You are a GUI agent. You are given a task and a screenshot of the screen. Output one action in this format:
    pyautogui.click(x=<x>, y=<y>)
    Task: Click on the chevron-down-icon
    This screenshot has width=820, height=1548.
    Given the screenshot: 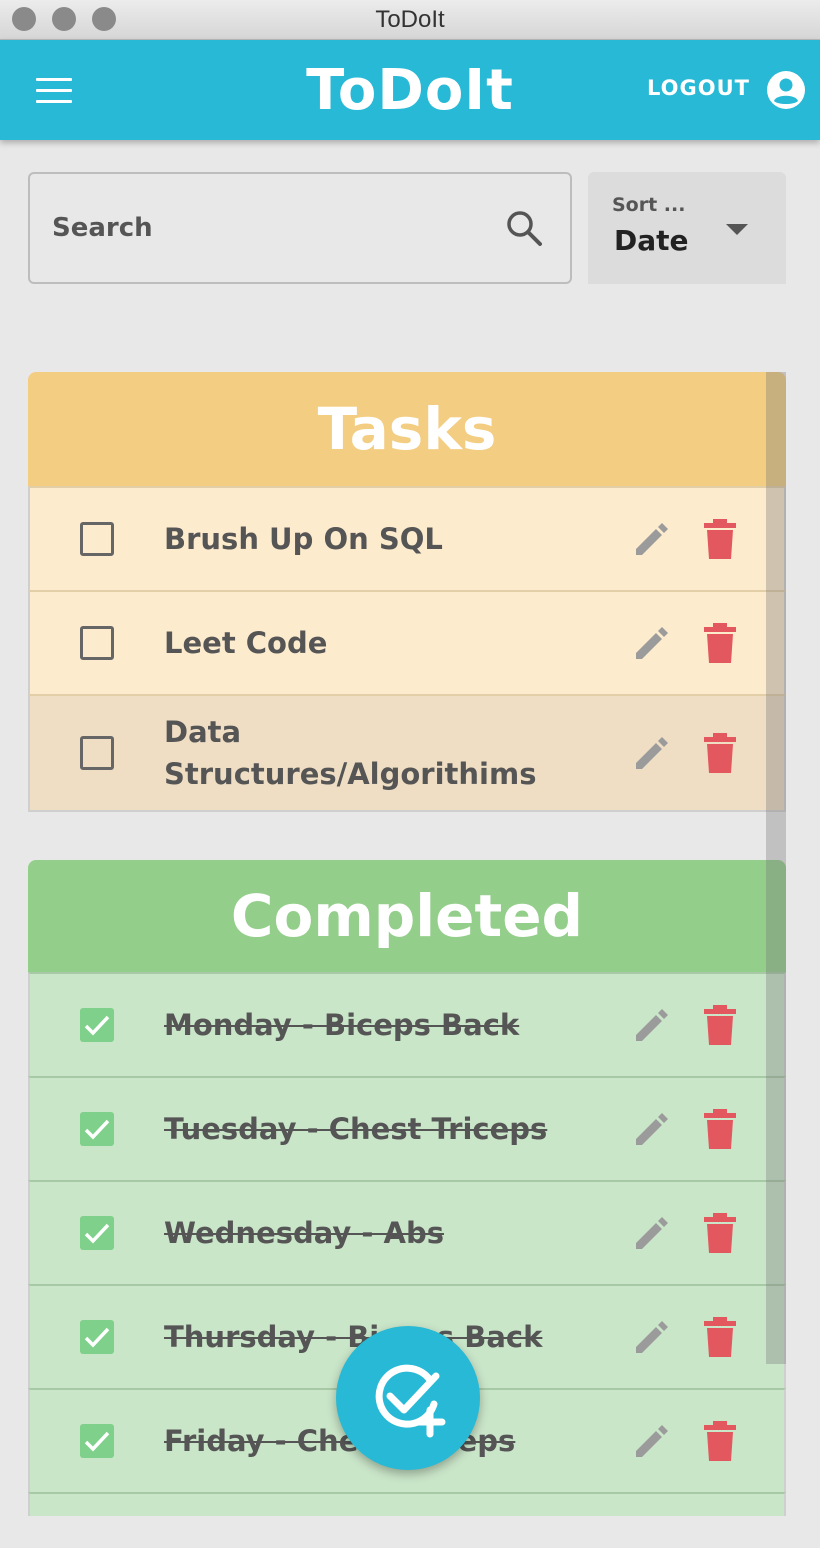 What is the action you would take?
    pyautogui.click(x=737, y=229)
    